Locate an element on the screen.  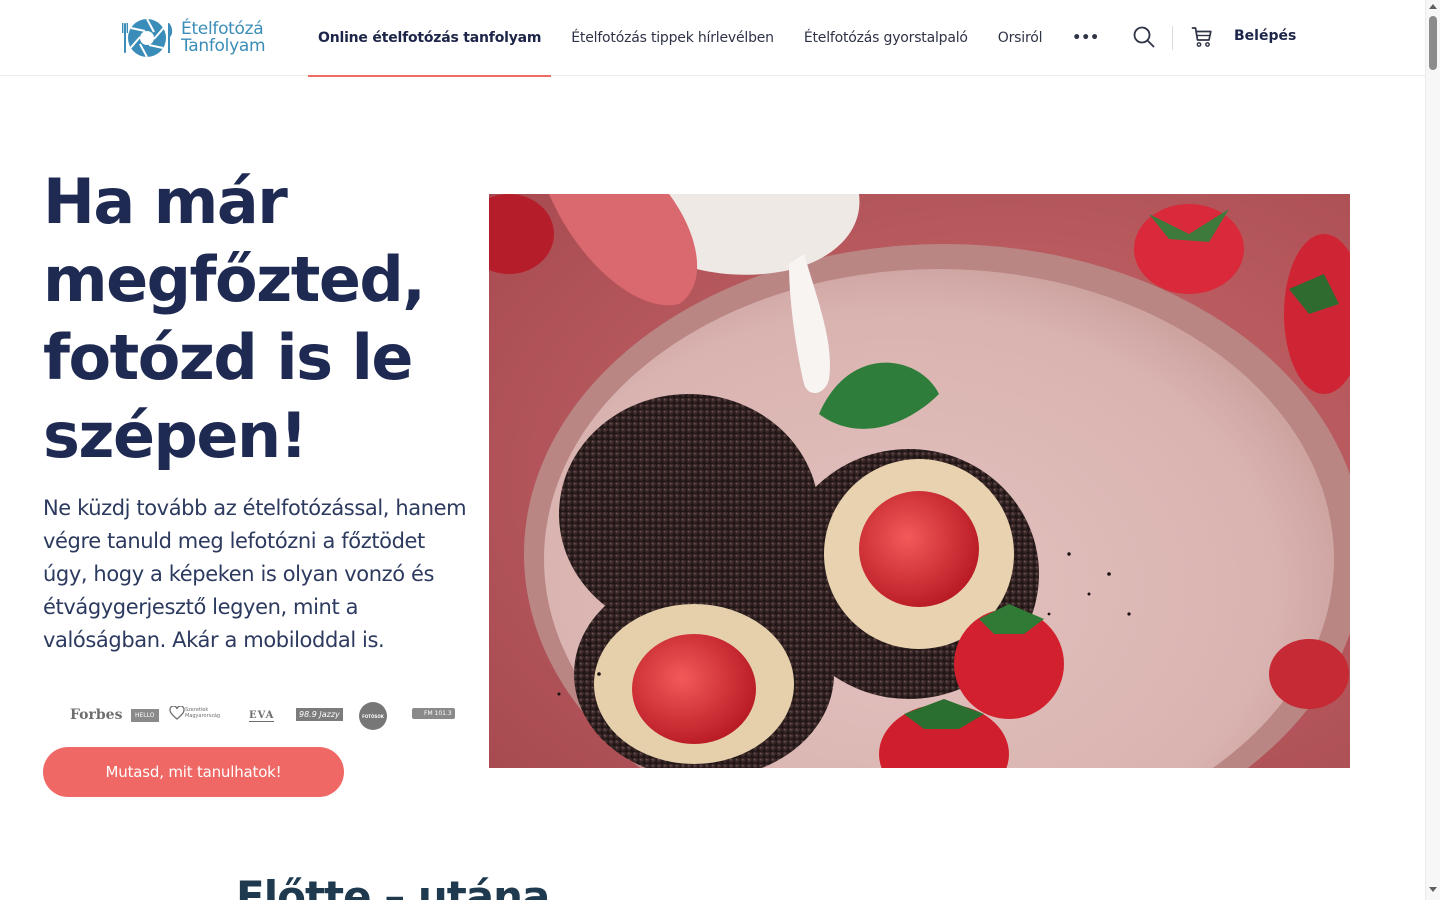
logo-wordmark: Ételfotózá Tanfolyam is located at coordinates (223, 38).